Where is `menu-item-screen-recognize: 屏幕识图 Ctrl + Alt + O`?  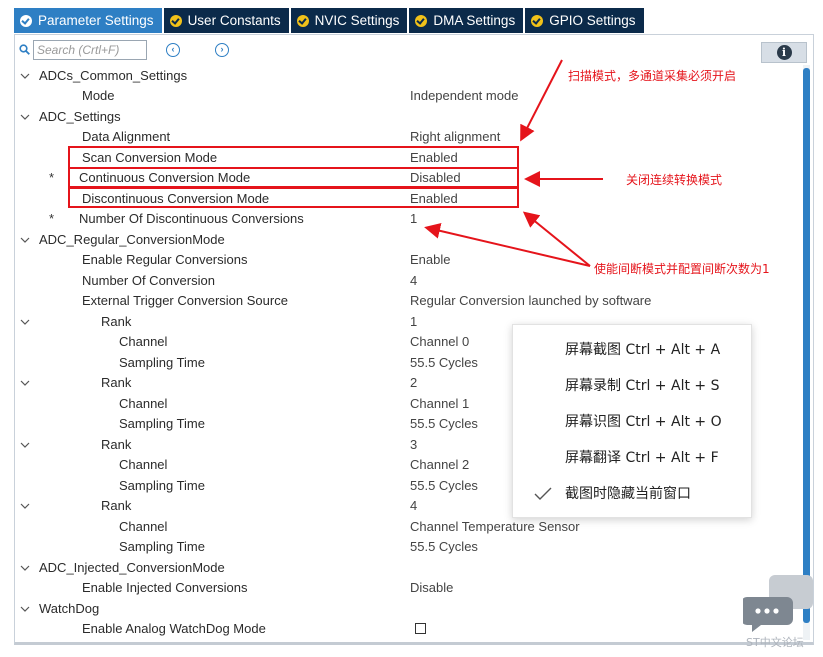
menu-item-screen-recognize: 屏幕识图 Ctrl + Alt + O is located at coordinates (643, 422).